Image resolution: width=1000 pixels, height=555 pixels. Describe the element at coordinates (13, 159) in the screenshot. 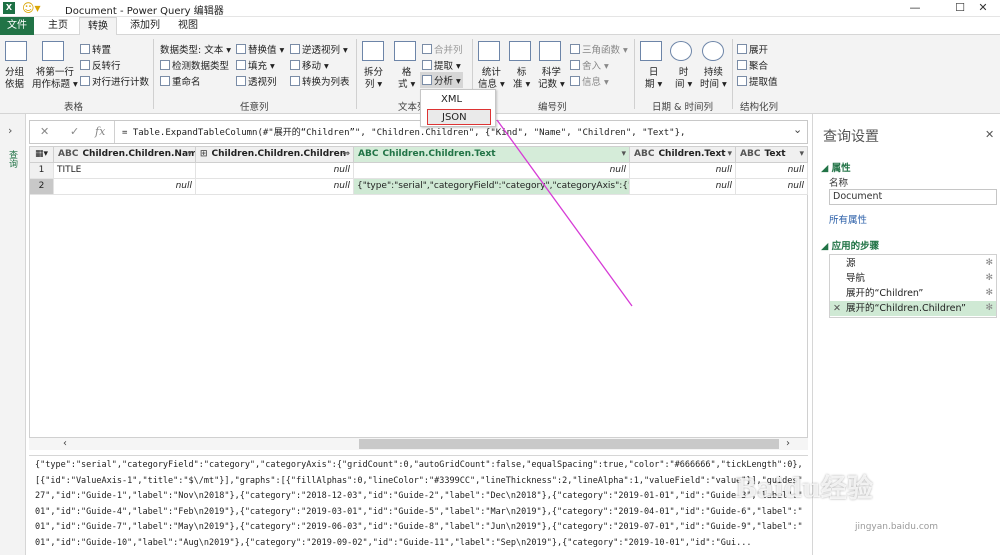

I see `queries-pane-label: 查询` at that location.